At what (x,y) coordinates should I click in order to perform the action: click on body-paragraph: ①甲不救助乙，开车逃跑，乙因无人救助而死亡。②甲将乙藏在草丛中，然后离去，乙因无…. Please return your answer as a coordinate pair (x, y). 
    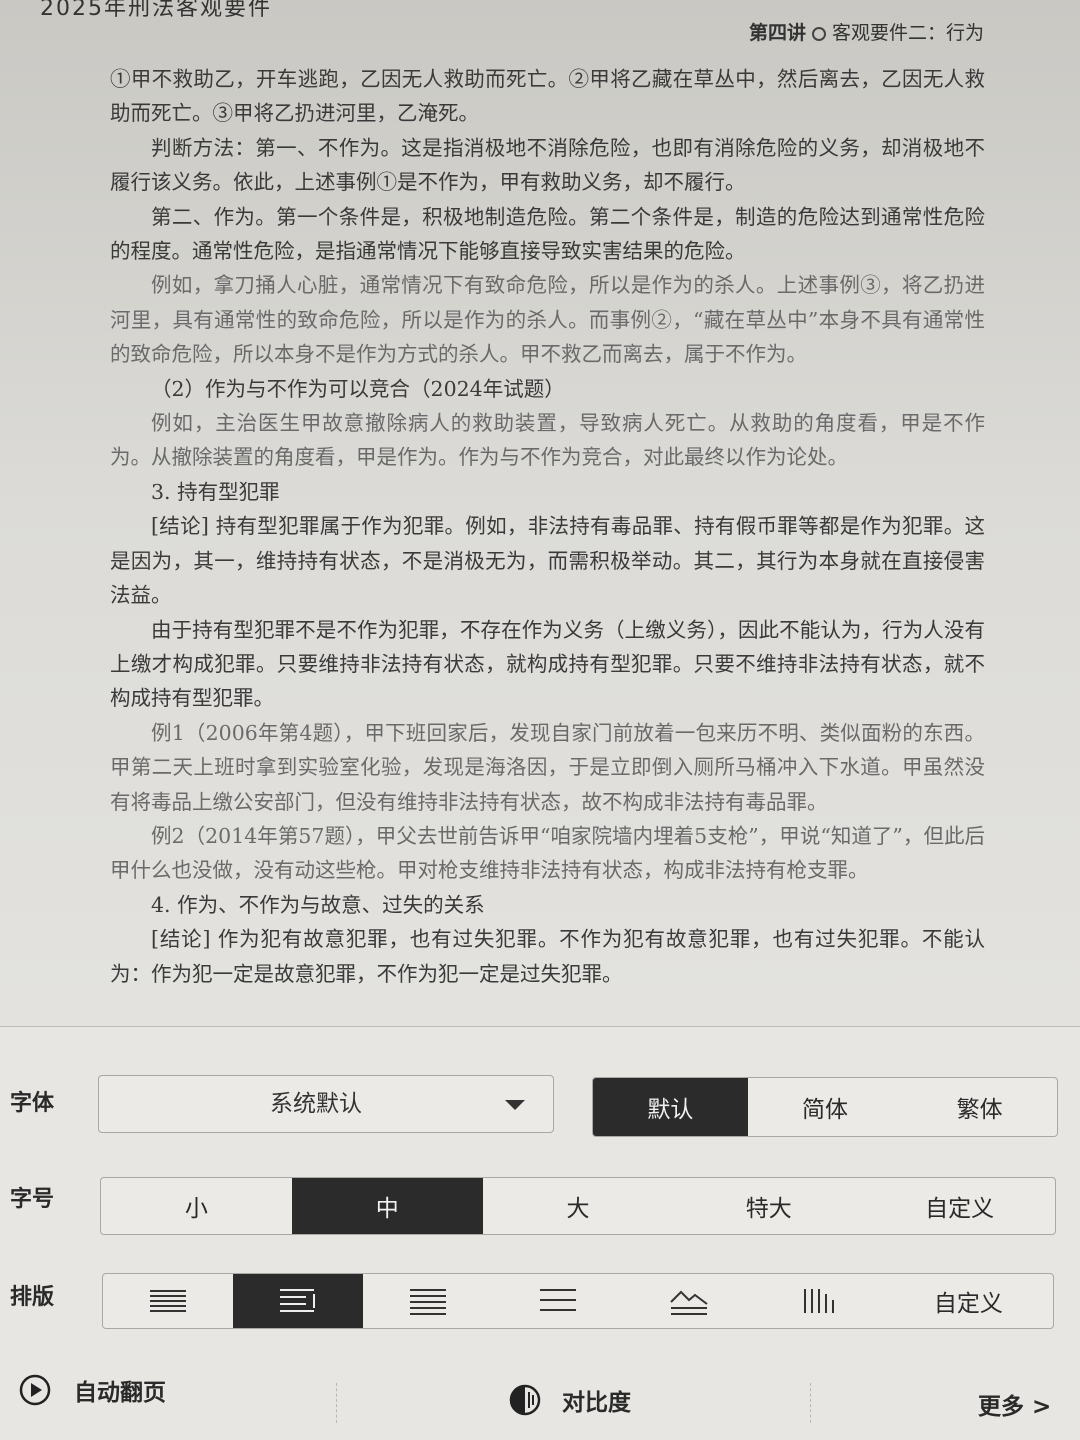
    Looking at the image, I should click on (547, 96).